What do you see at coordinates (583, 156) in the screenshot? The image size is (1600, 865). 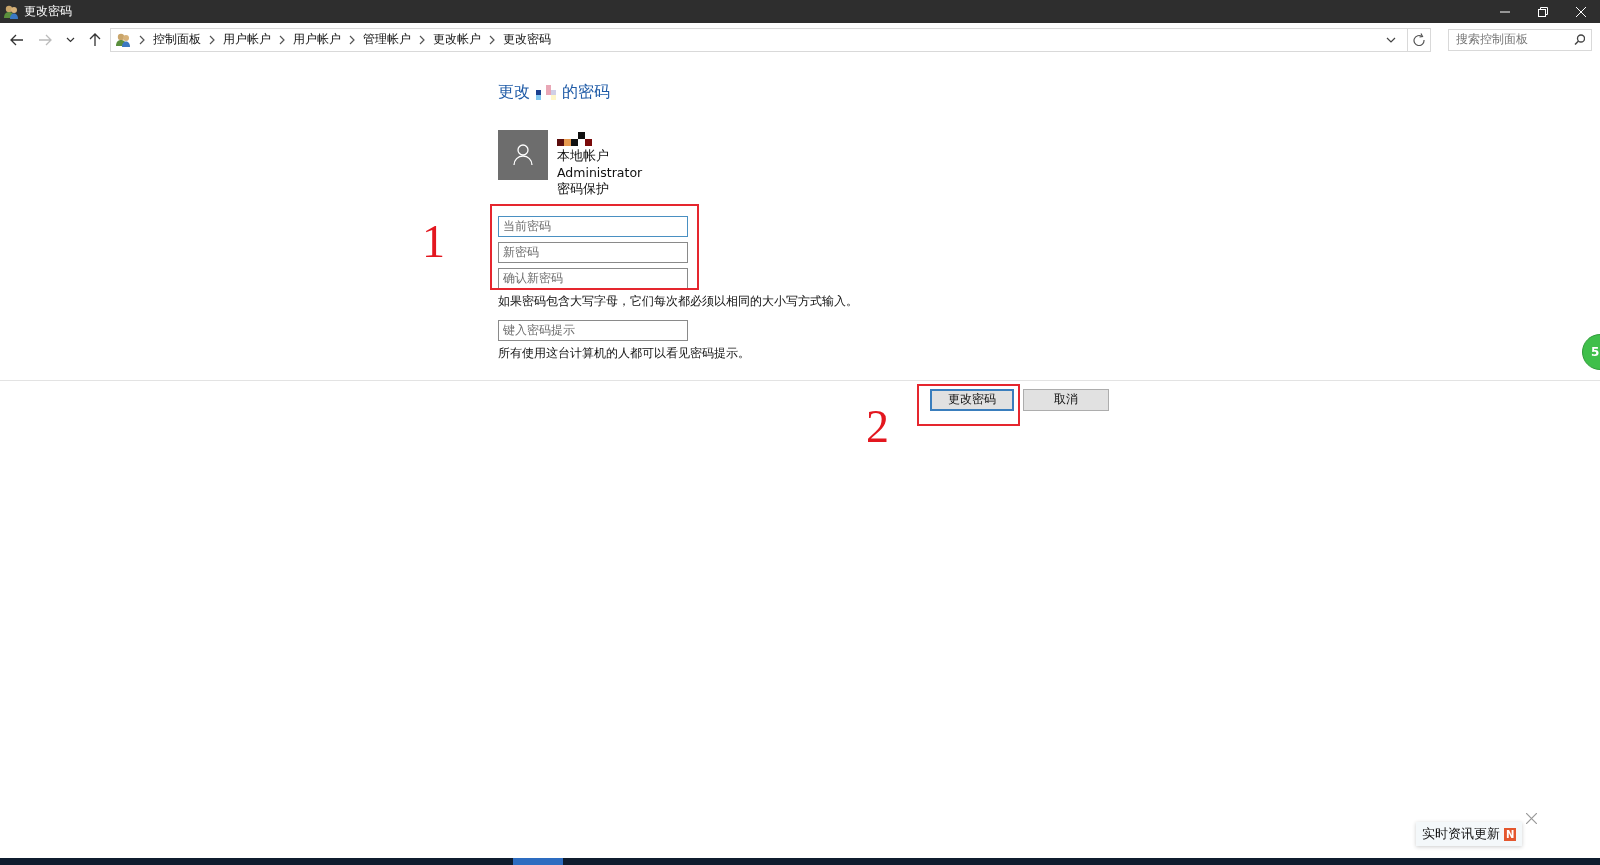 I see `account-type: 本地帐户` at bounding box center [583, 156].